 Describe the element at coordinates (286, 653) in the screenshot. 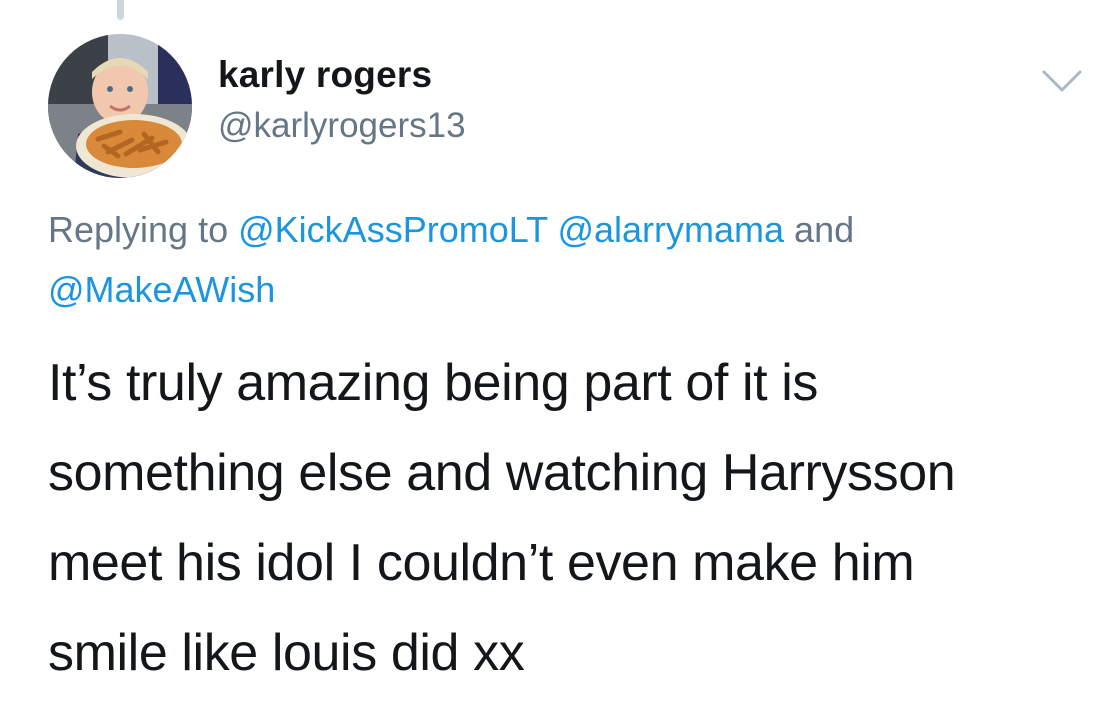

I see `tweet-text-line: smile like louis did xx` at that location.